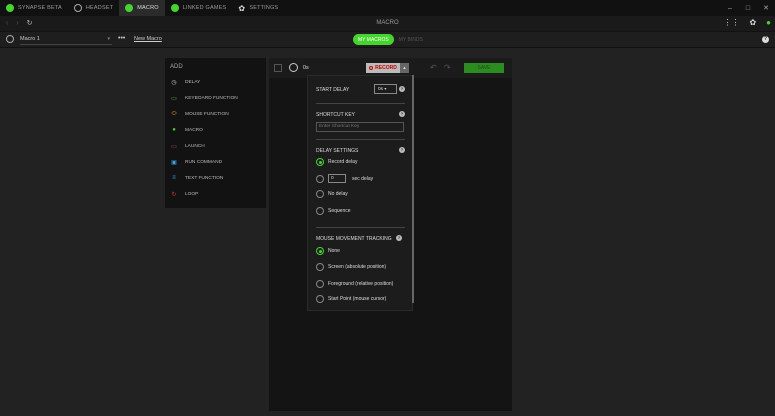 The image size is (775, 416). Describe the element at coordinates (413, 189) in the screenshot. I see `menu-scrollbar` at that location.